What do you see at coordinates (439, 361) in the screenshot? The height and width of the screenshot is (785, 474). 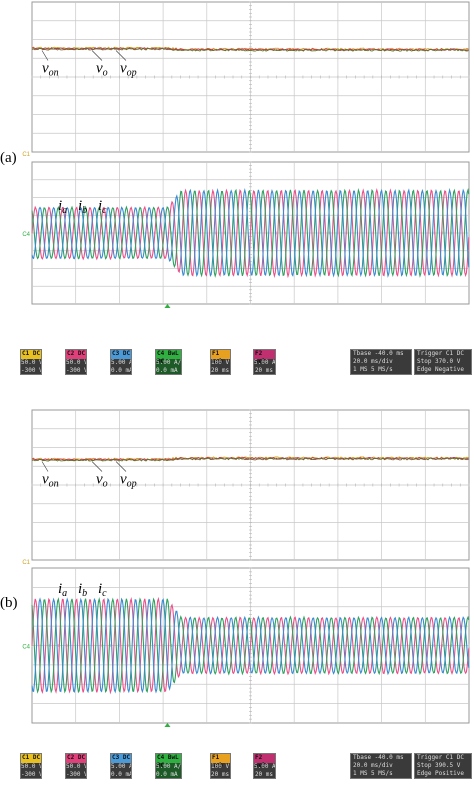 I see `trigger-level: Stop 370.0 V` at bounding box center [439, 361].